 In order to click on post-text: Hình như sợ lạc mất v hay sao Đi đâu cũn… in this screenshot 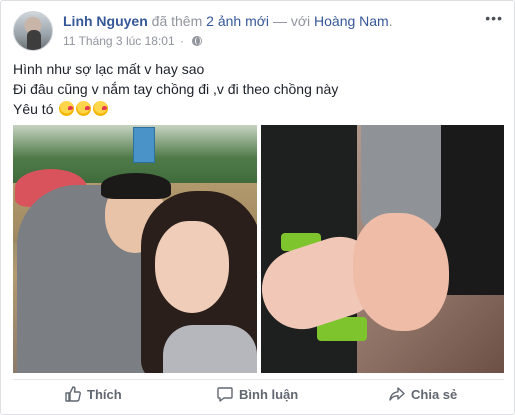, I will do `click(258, 89)`.